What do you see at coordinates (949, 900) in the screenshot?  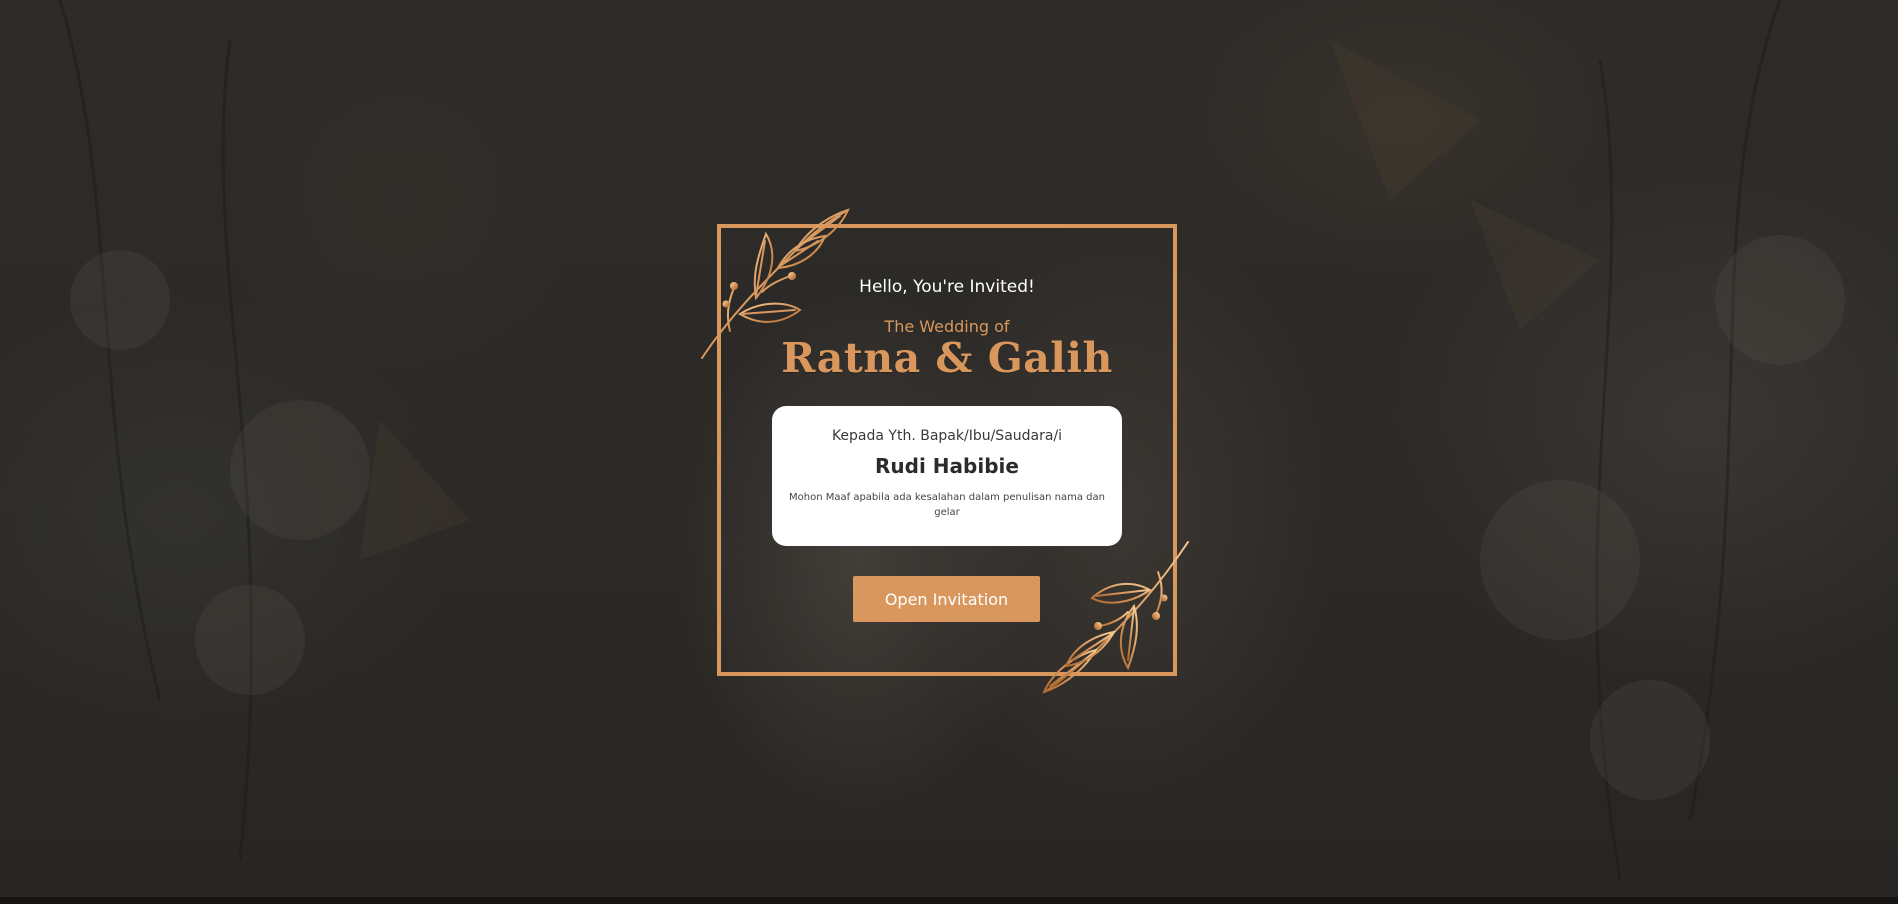 I see `page-bottom-edge` at bounding box center [949, 900].